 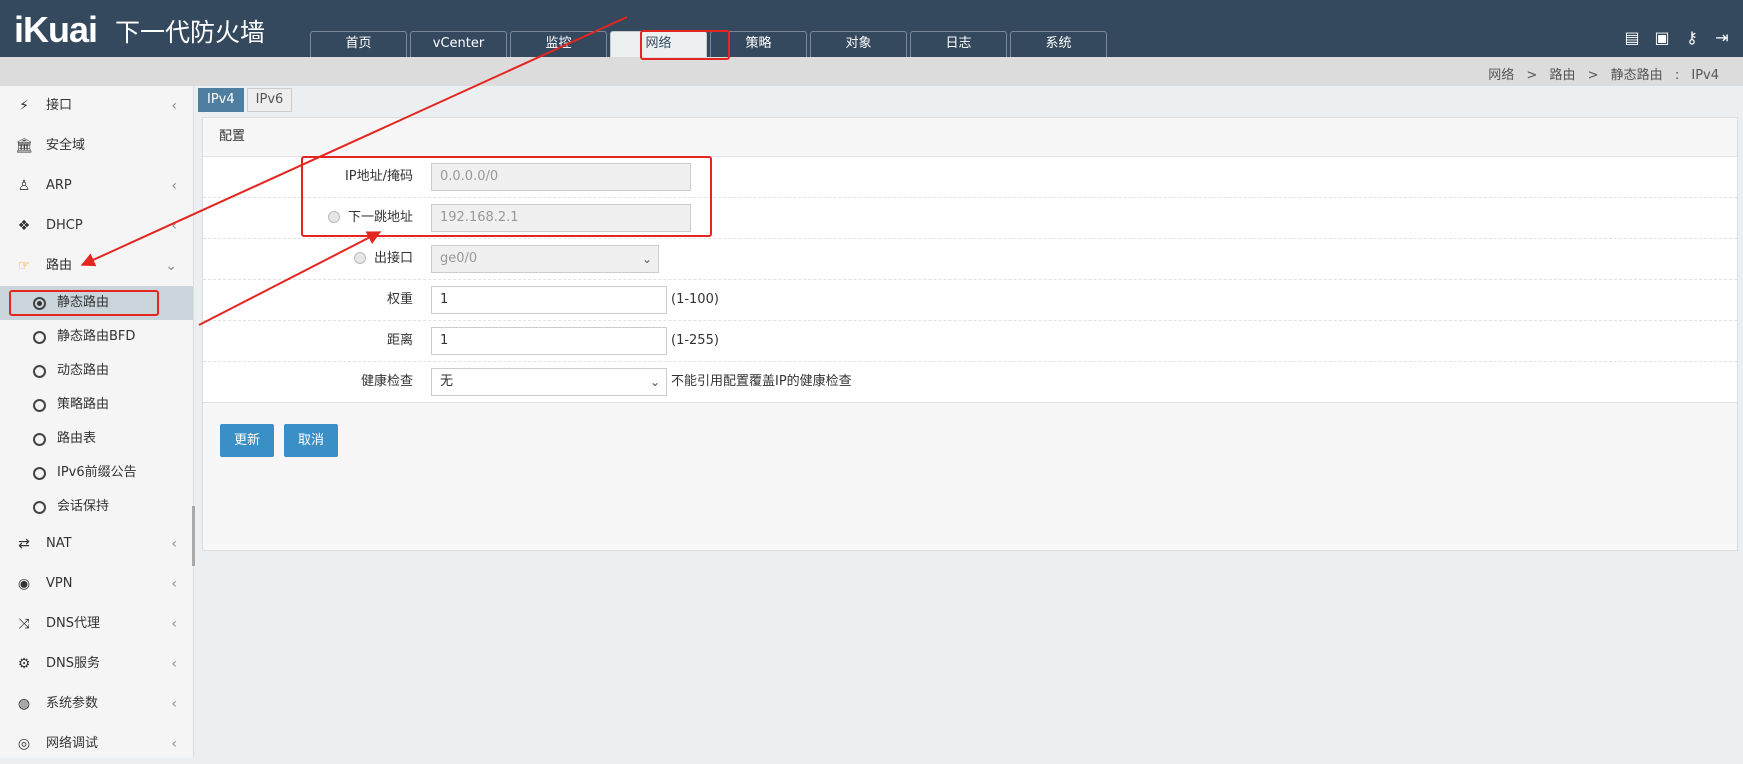 What do you see at coordinates (96, 186) in the screenshot?
I see `sidebar-item-arp: ♙ ARP ‹` at bounding box center [96, 186].